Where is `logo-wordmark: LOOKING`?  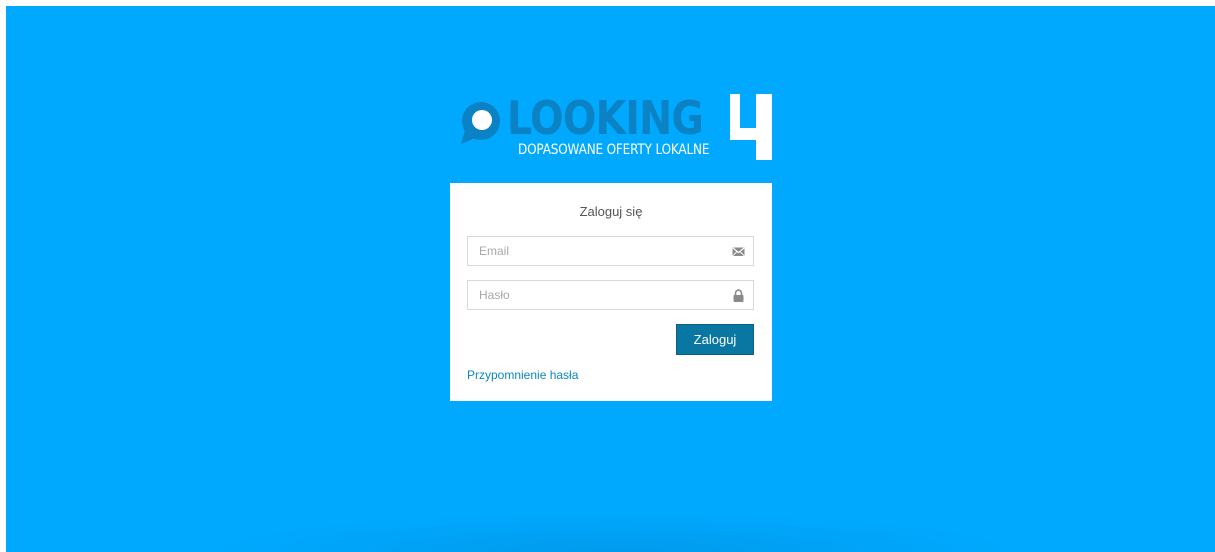
logo-wordmark: LOOKING is located at coordinates (605, 118).